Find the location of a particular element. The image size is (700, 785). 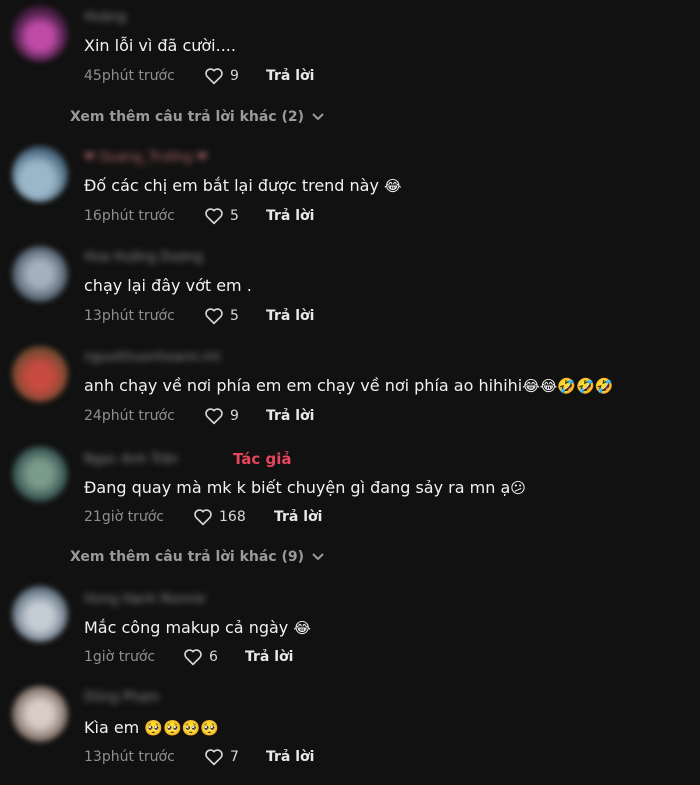

comment-username: Hong Hạnh Ronnie is located at coordinates (144, 599).